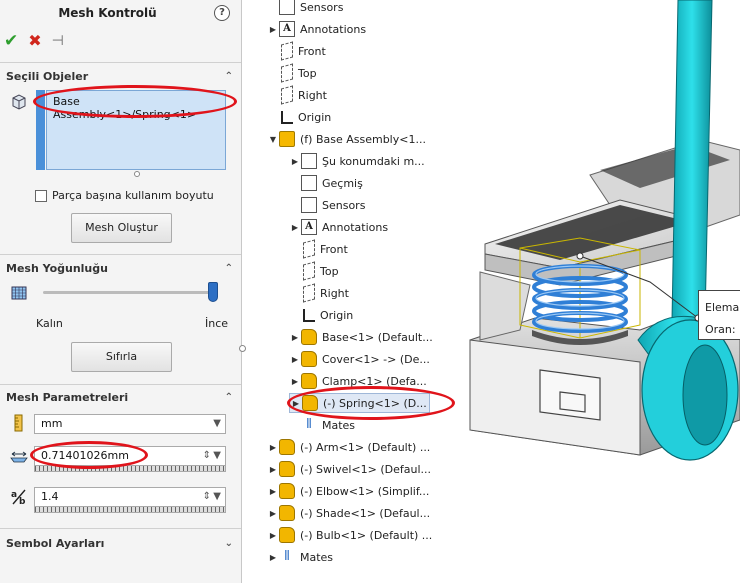  I want to click on mesh-density-icon, so click(19, 293).